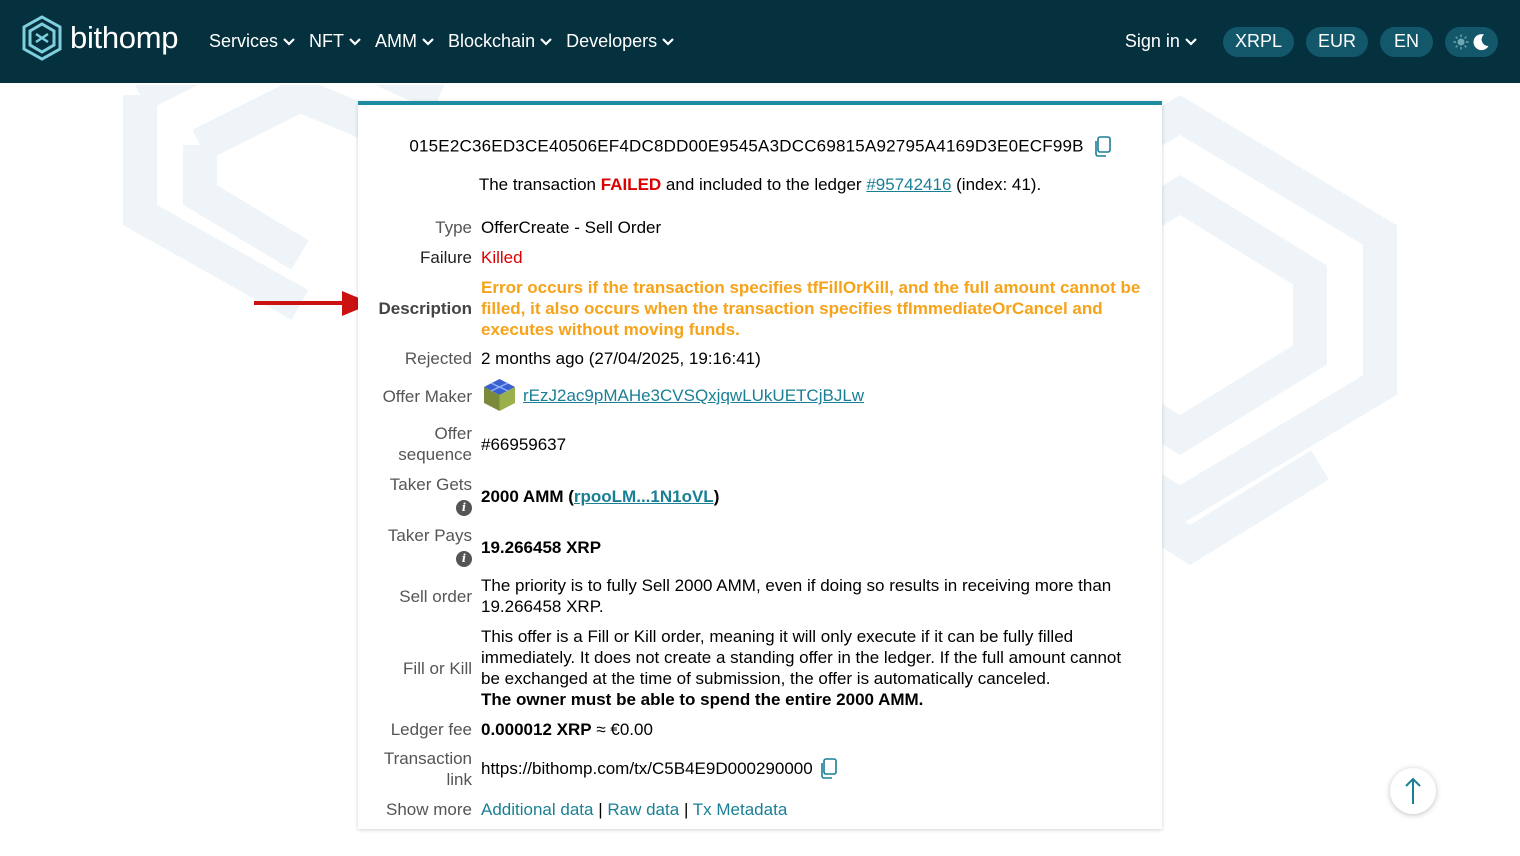 The height and width of the screenshot is (856, 1520). What do you see at coordinates (612, 41) in the screenshot?
I see `nav-label: Developers` at bounding box center [612, 41].